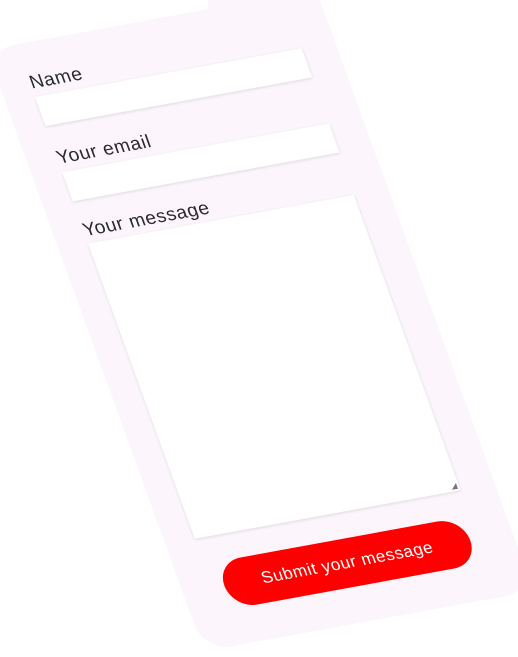  Describe the element at coordinates (265, 22) in the screenshot. I see `panel-tab` at that location.